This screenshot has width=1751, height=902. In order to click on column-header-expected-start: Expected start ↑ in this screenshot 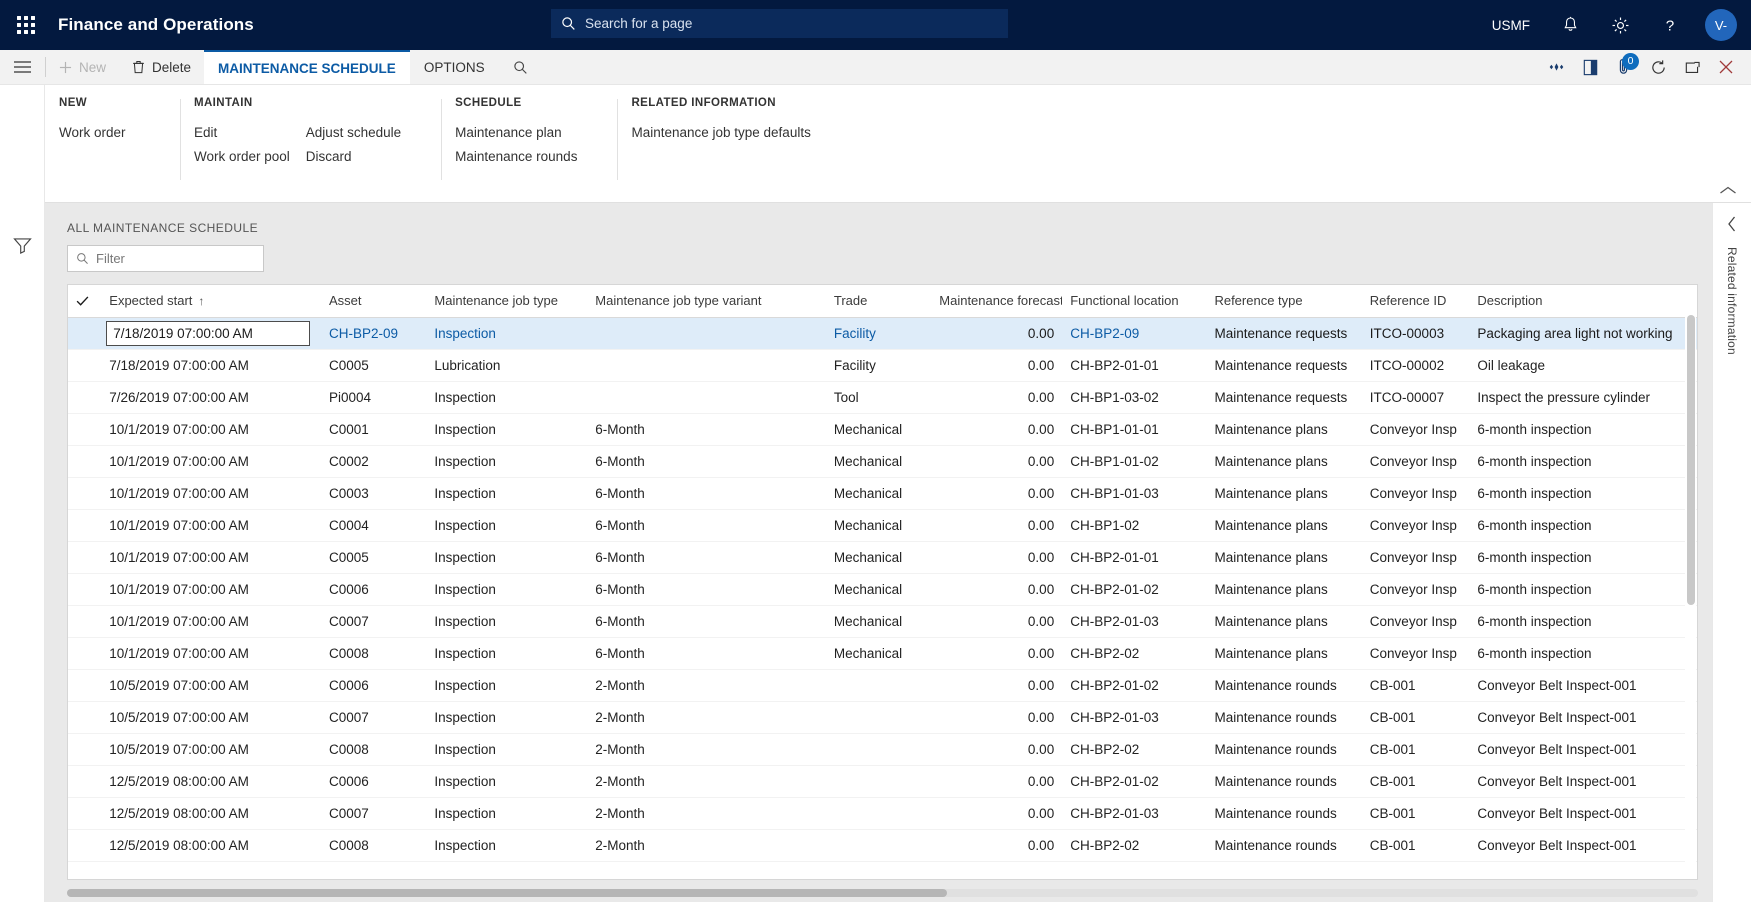, I will do `click(211, 301)`.